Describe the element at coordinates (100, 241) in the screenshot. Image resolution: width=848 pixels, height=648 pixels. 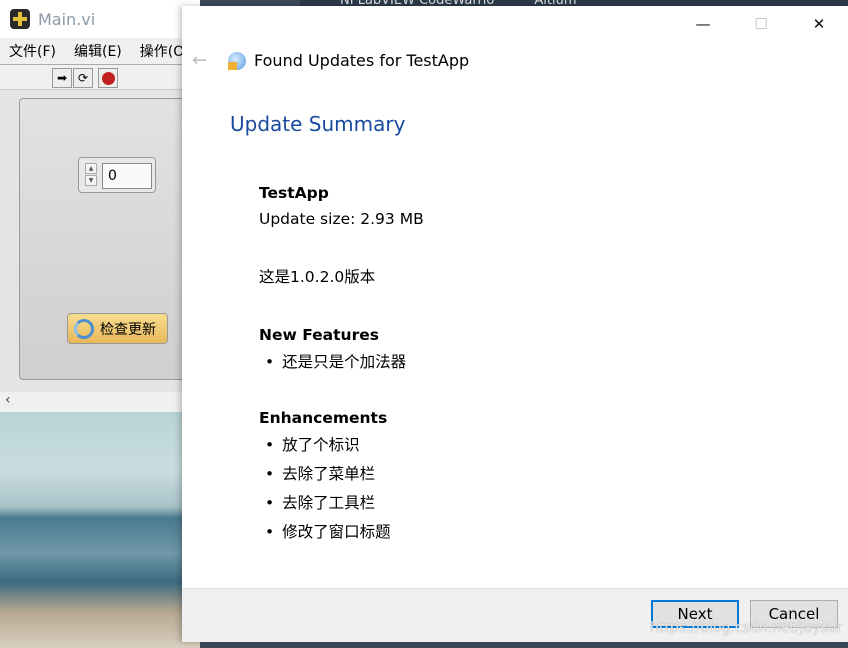
I see `front-panel` at that location.